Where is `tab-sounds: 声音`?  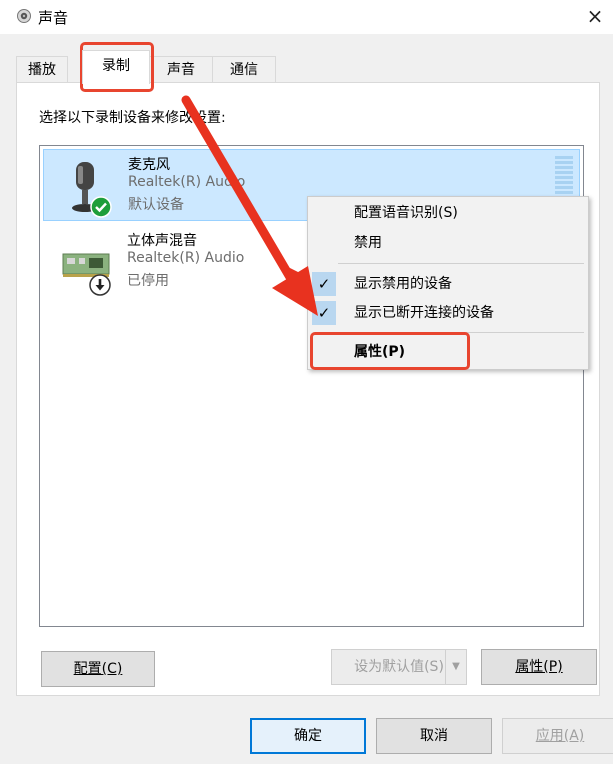
tab-sounds: 声音 is located at coordinates (181, 69).